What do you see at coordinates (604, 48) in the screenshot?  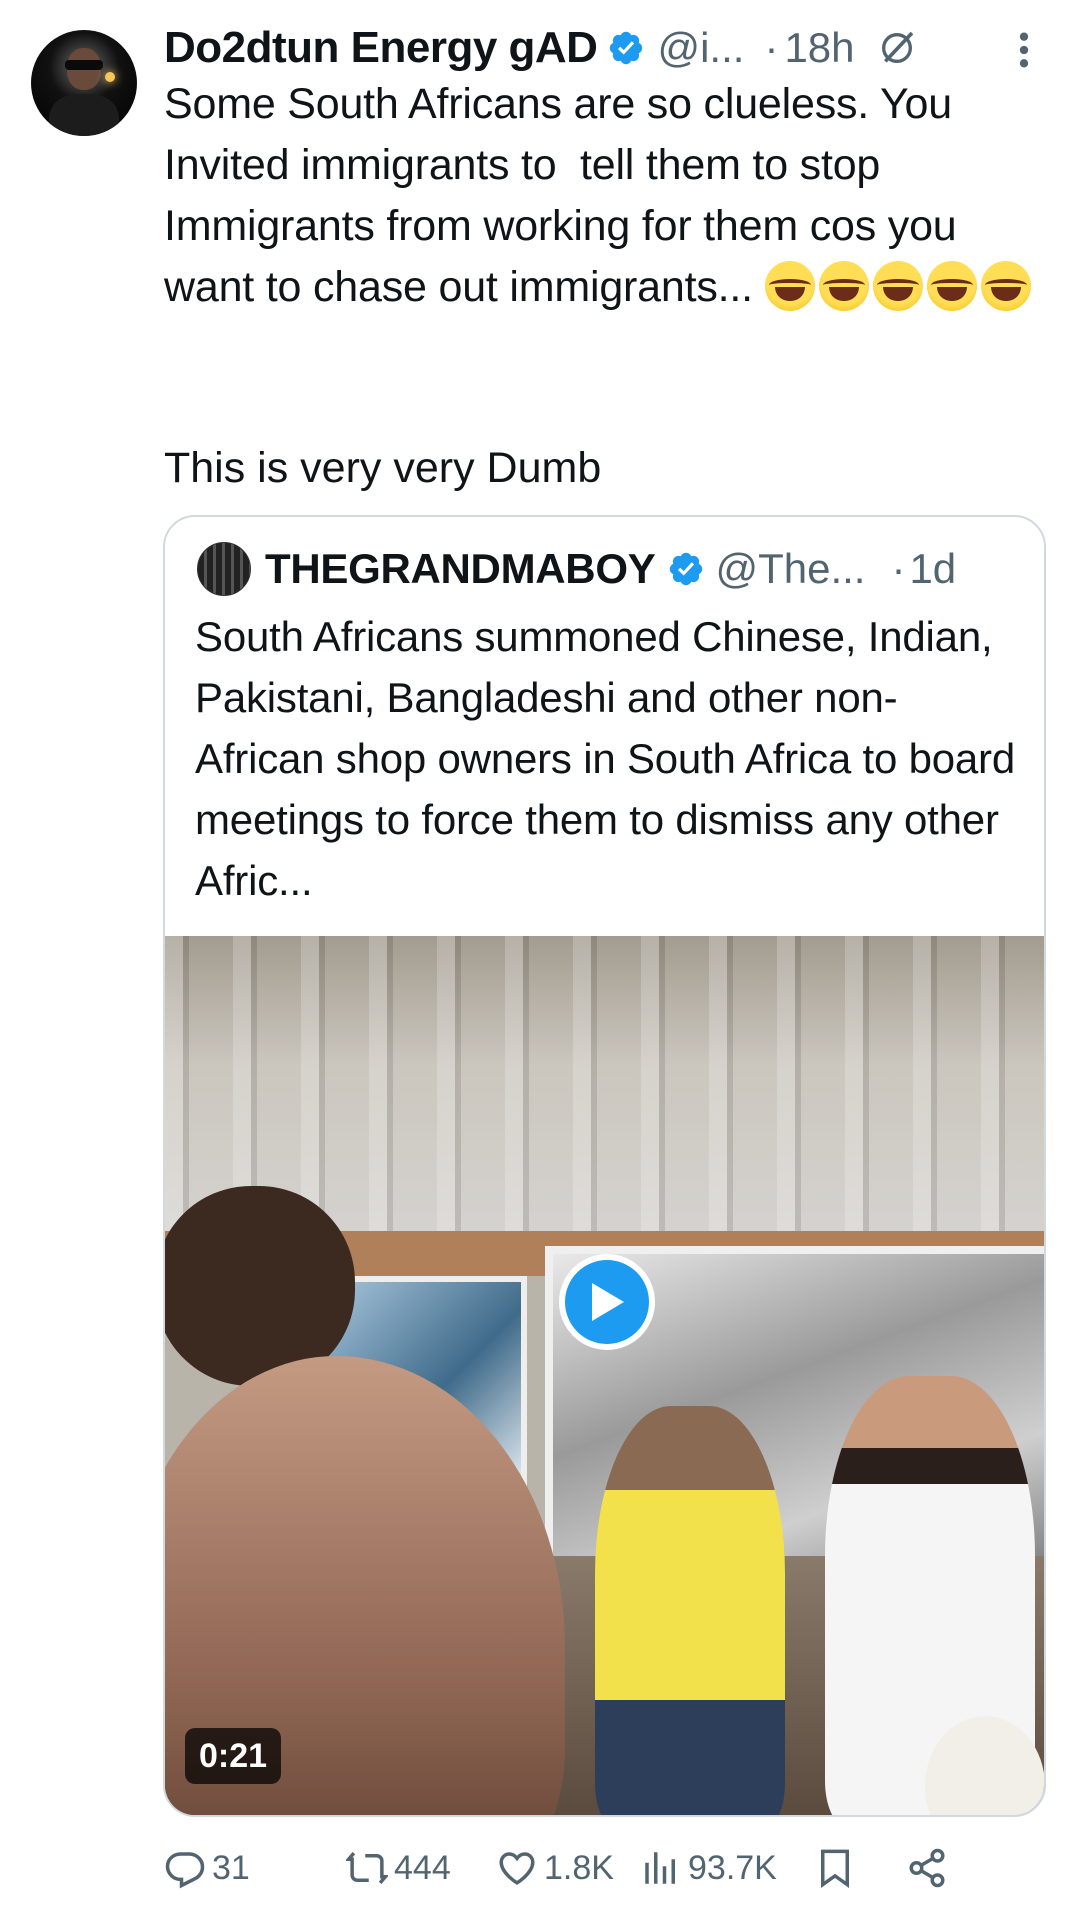 I see `tweet-header: Do2dtun Energy gAD @i... · 18h` at bounding box center [604, 48].